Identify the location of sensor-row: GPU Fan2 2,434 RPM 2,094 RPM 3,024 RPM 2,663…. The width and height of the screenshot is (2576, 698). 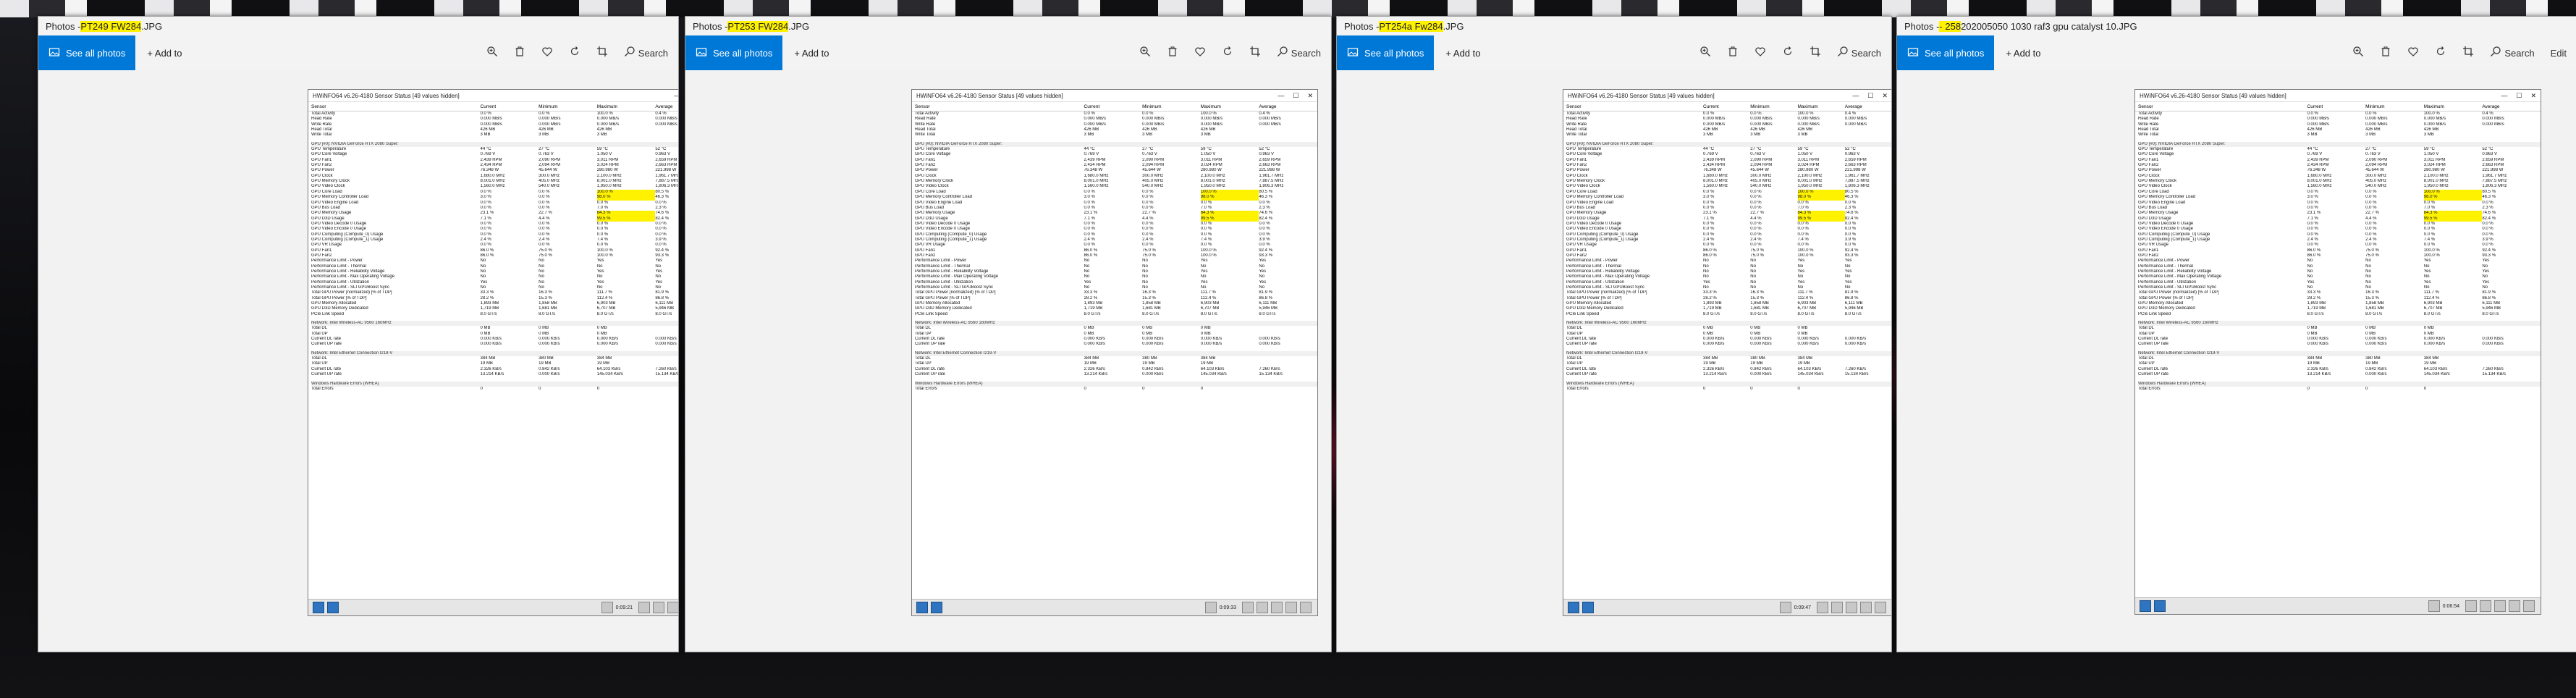
(1116, 165).